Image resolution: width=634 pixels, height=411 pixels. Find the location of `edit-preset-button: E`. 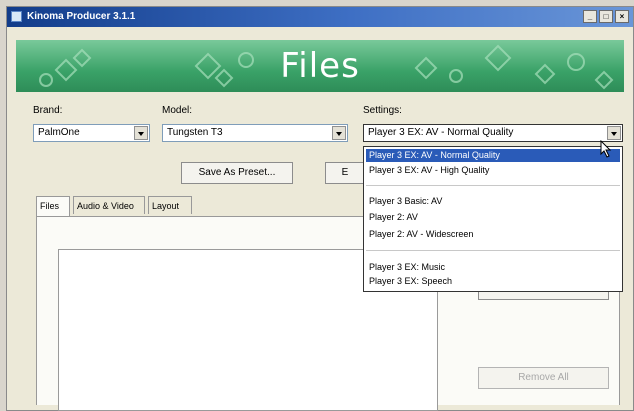

edit-preset-button: E is located at coordinates (345, 173).